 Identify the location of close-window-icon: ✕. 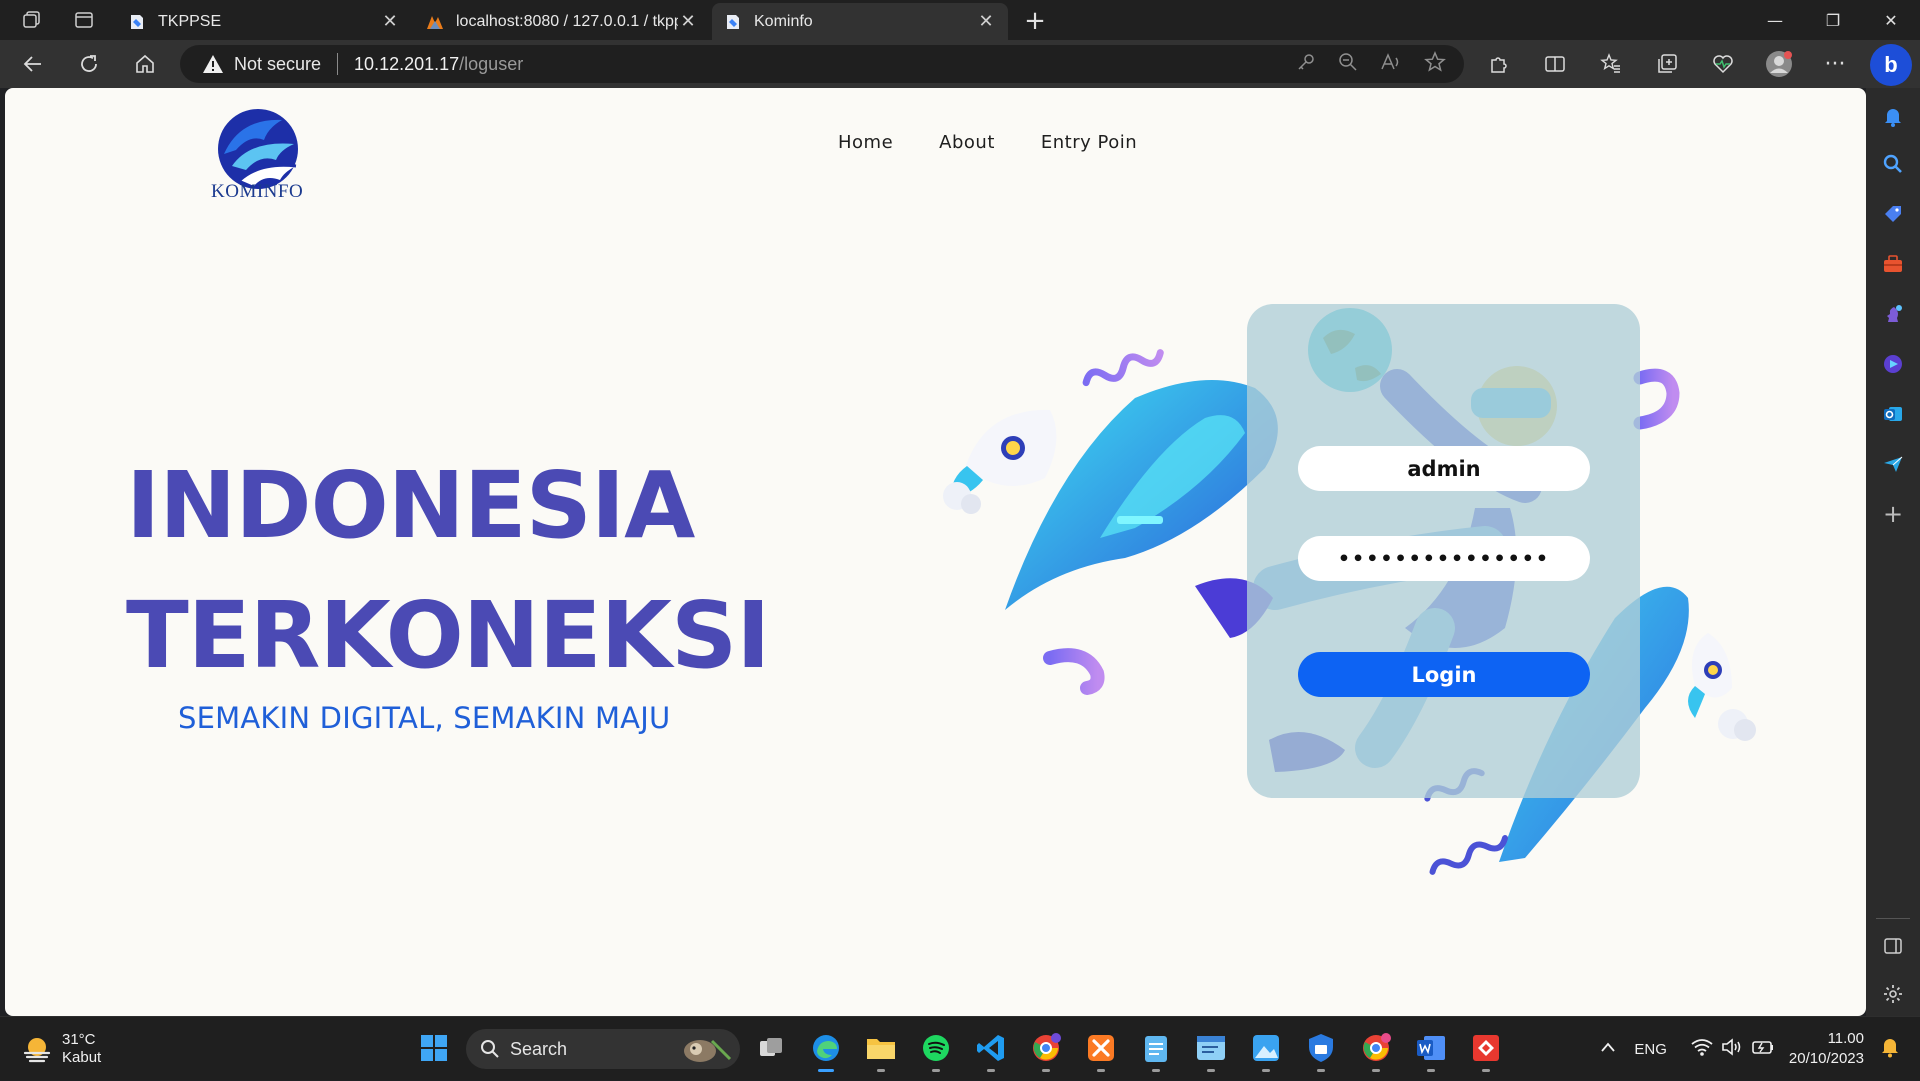
(1891, 20).